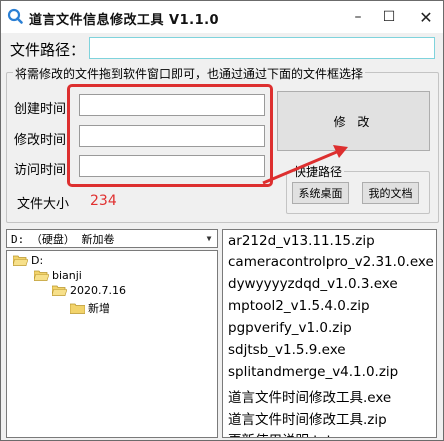  What do you see at coordinates (189, 73) in the screenshot?
I see `file-info-group-title: 将需修改的文件拖到软件窗口即可，也通过通过下面的文件框选择` at bounding box center [189, 73].